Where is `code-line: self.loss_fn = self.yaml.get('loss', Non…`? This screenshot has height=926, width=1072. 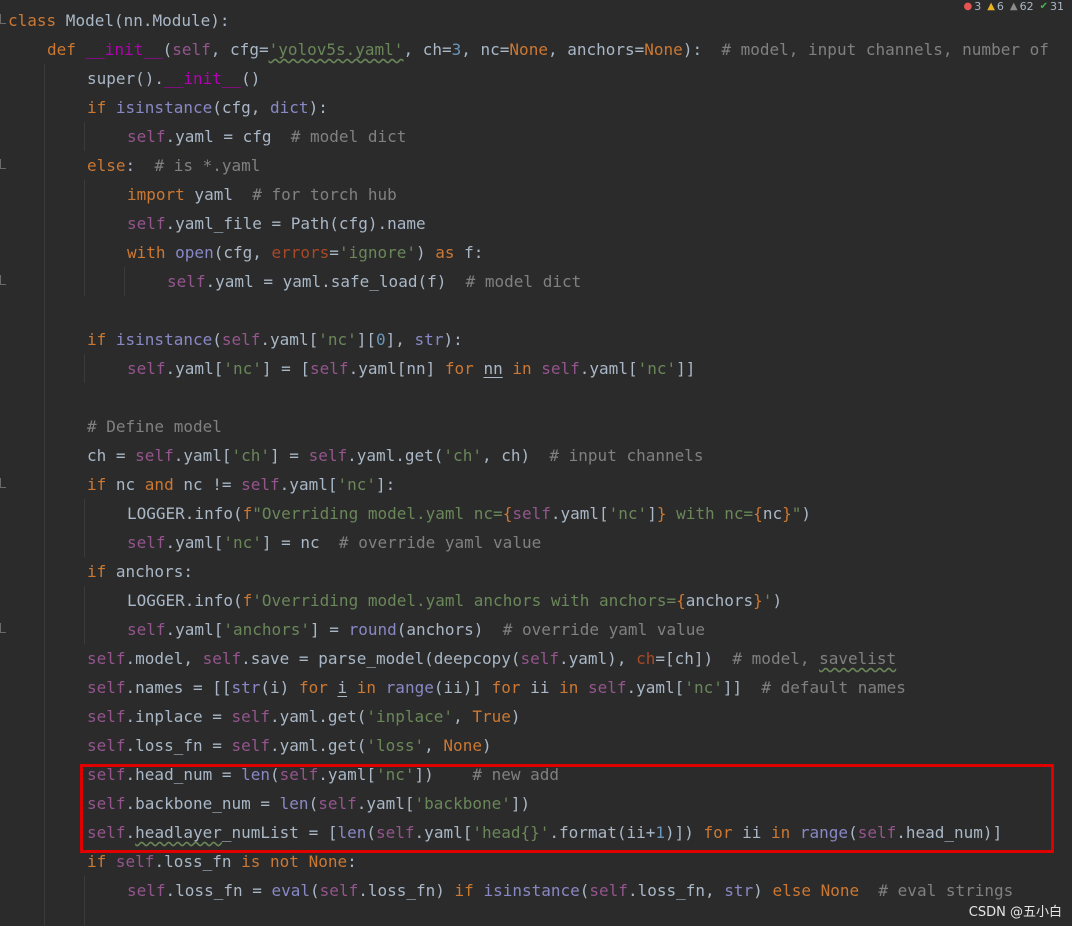
code-line: self.loss_fn = self.yaml.get('loss', Non… is located at coordinates (289, 745).